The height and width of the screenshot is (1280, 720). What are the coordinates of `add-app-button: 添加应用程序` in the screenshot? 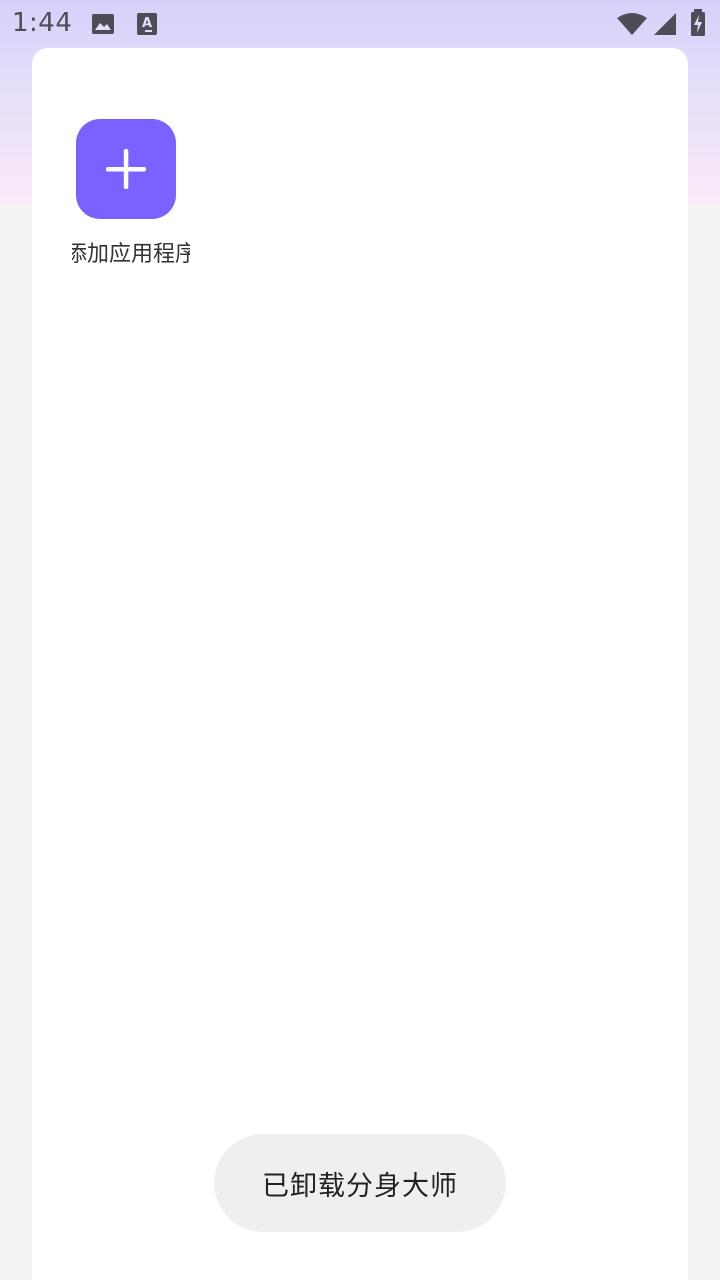 It's located at (132, 198).